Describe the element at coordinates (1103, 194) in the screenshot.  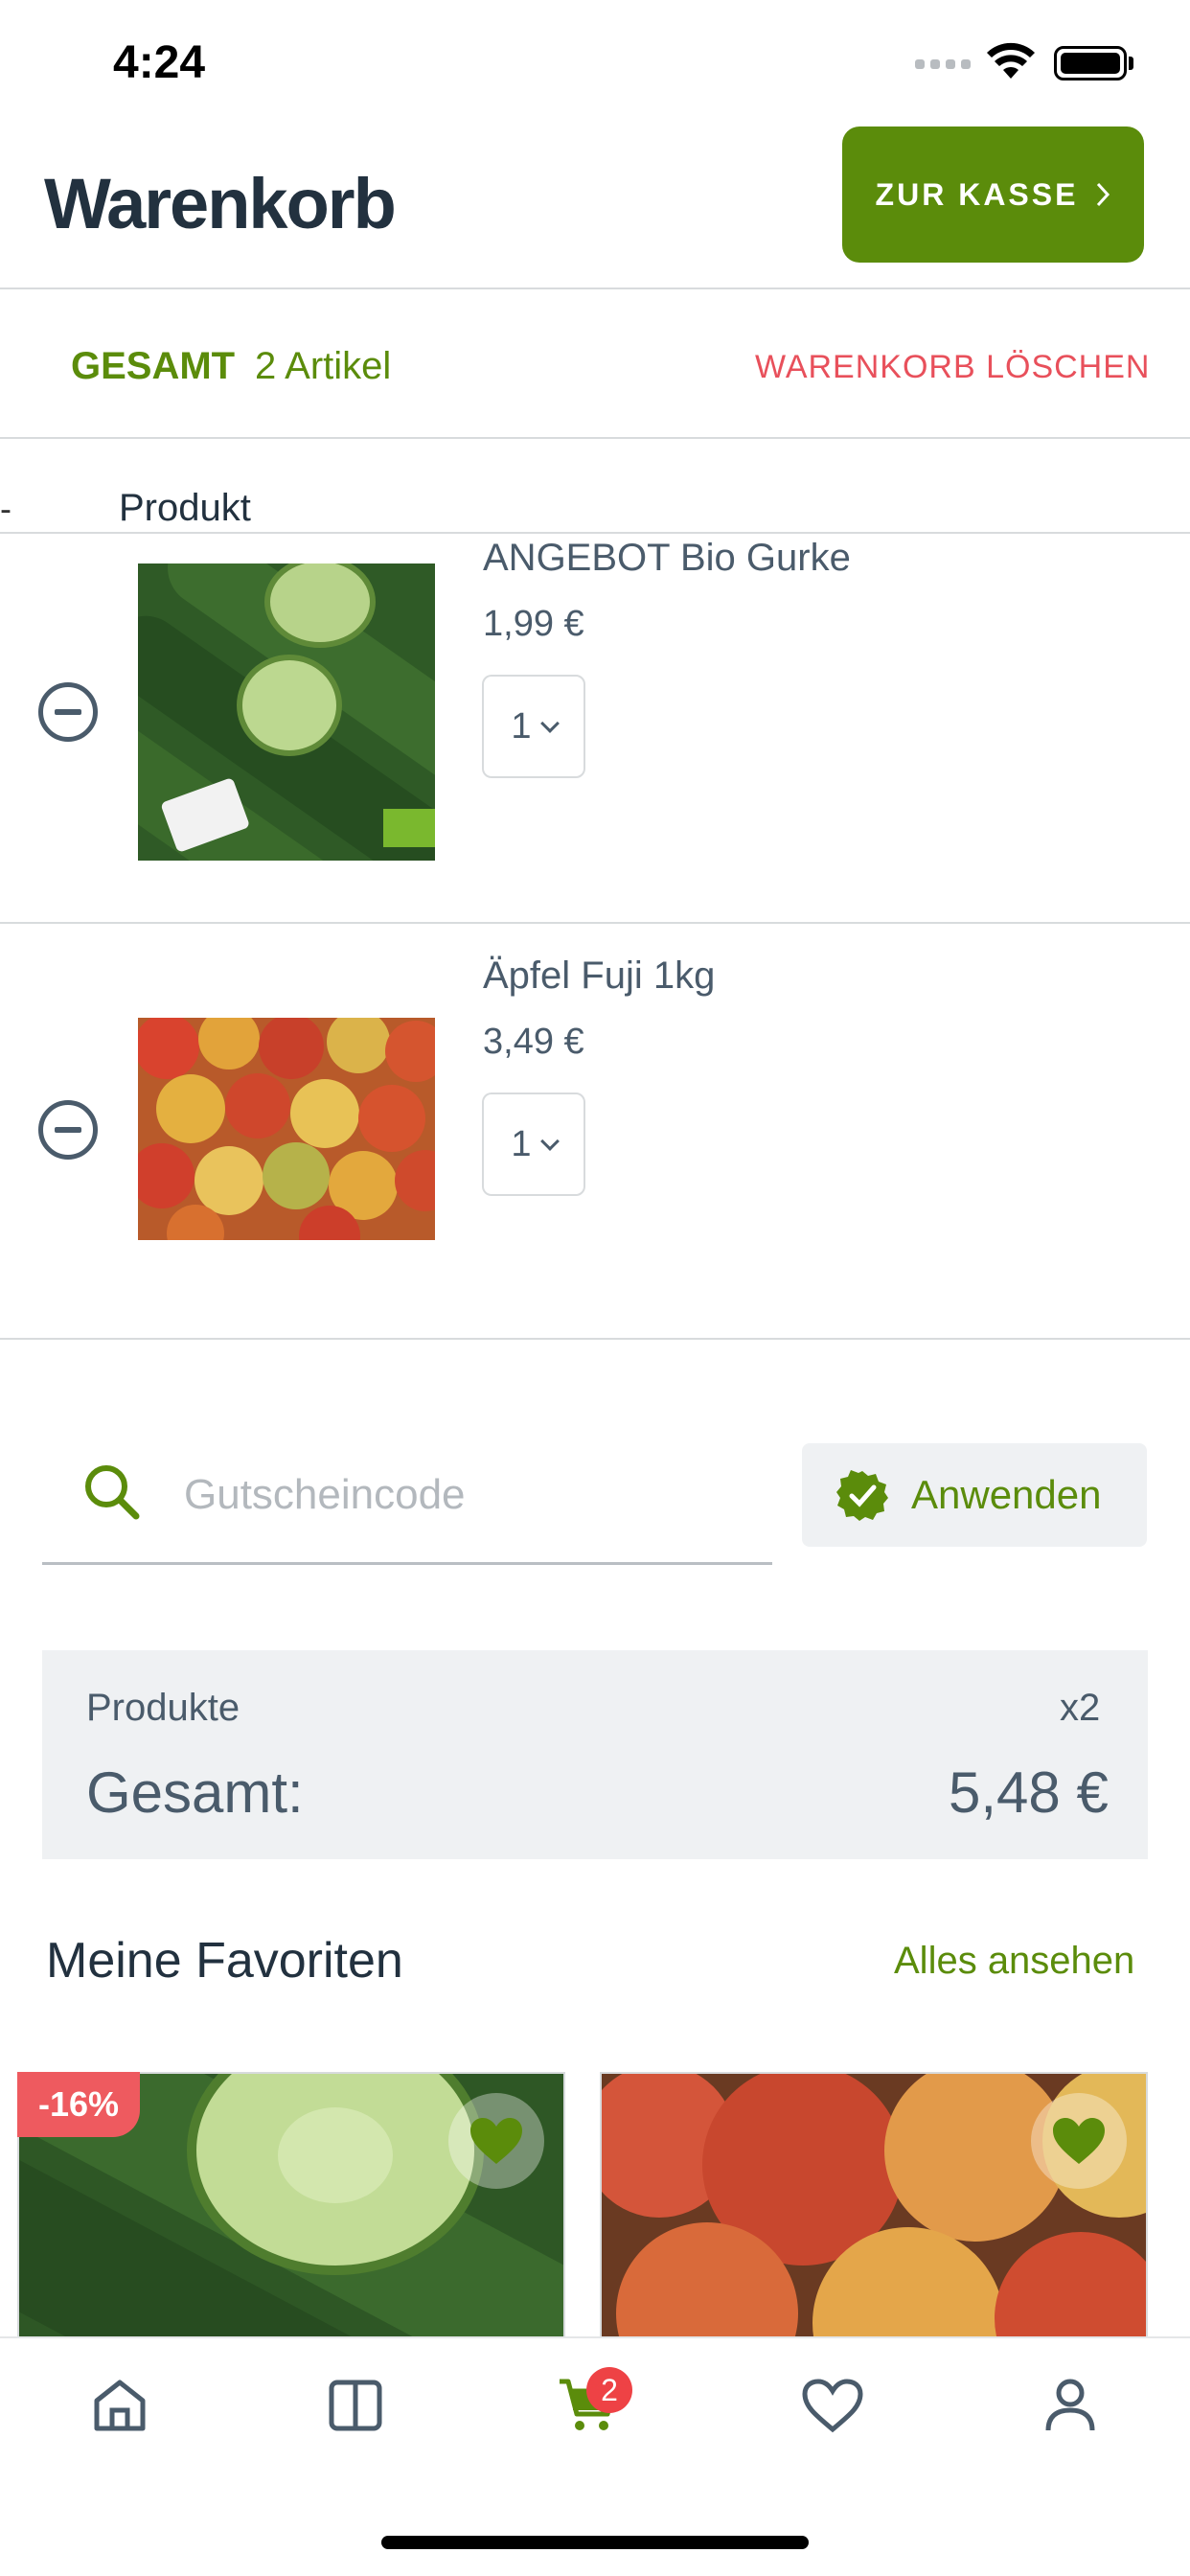
I see `chevron-right-icon` at that location.